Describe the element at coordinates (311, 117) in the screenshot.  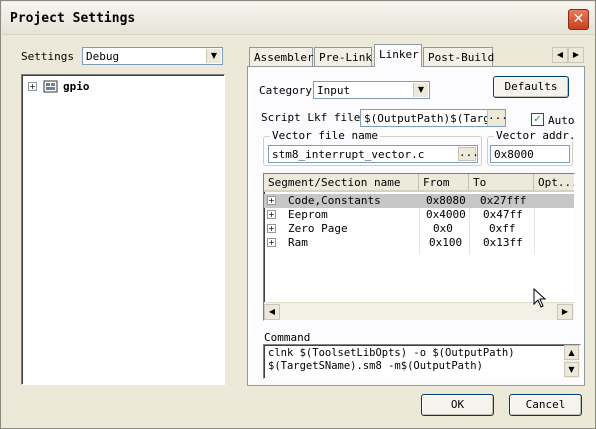
I see `script-lkf-label: Script Lkf file` at that location.